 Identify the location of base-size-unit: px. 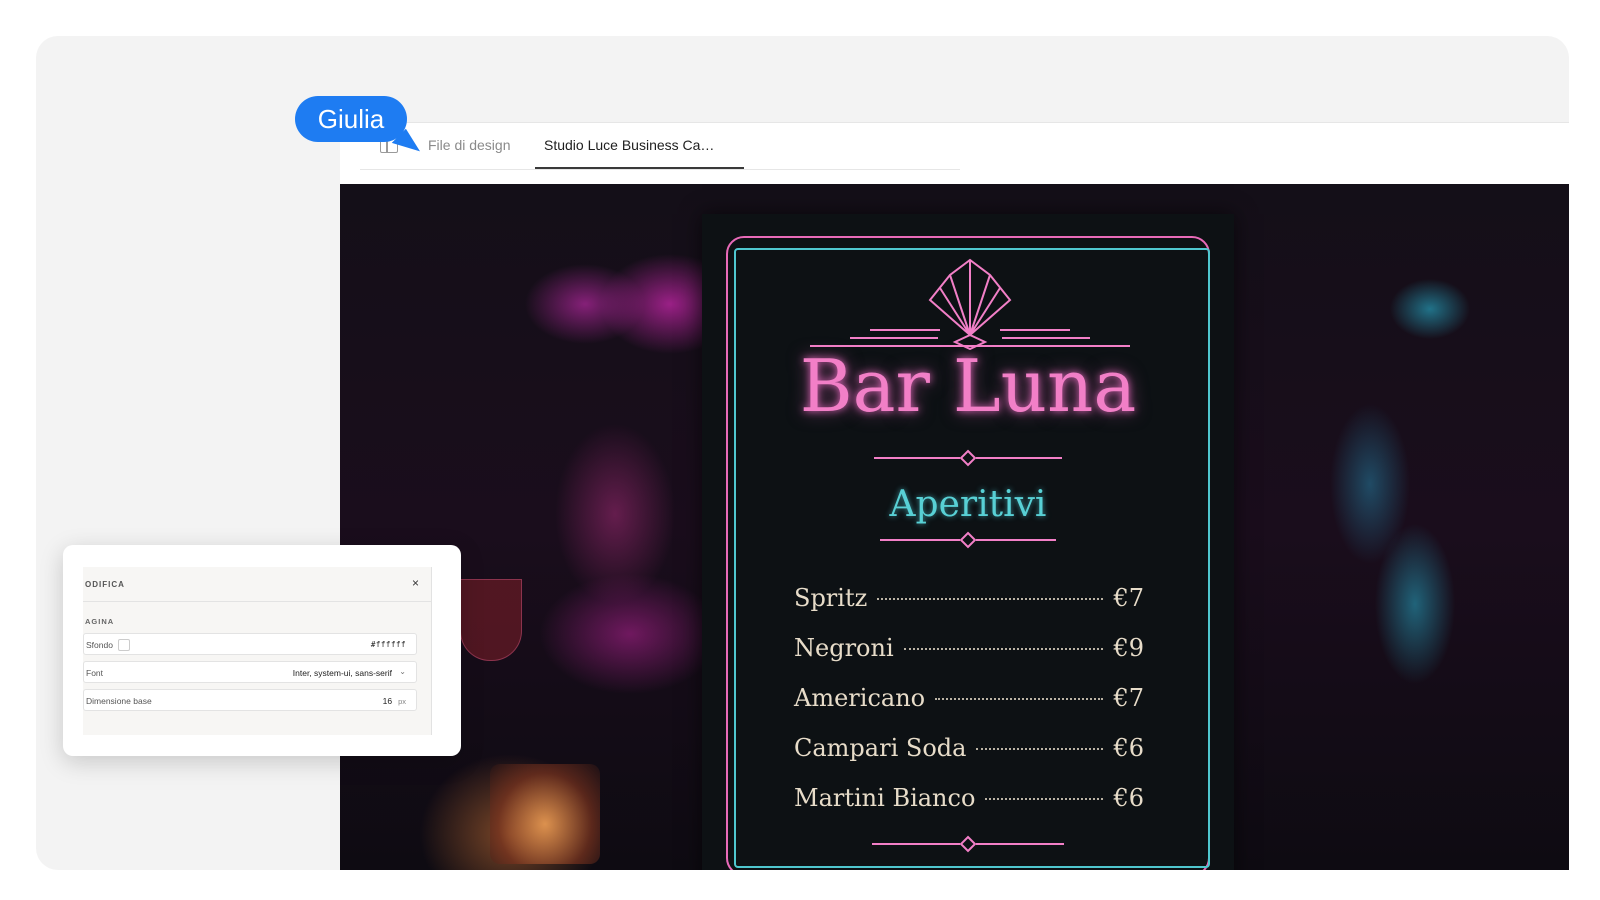
(402, 701).